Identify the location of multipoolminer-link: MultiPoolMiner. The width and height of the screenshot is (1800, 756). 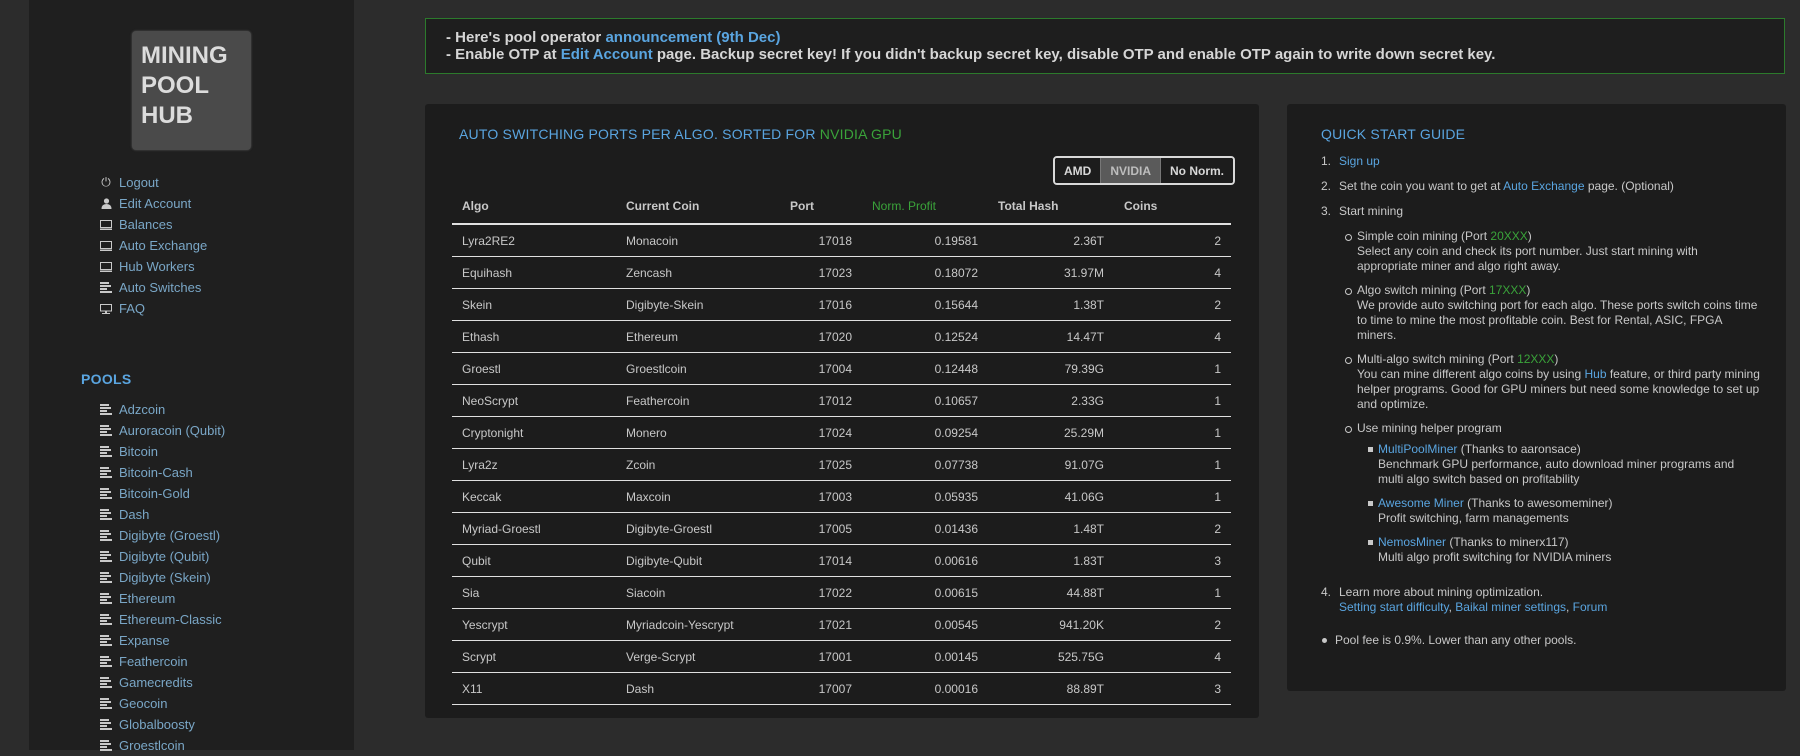
(1417, 449).